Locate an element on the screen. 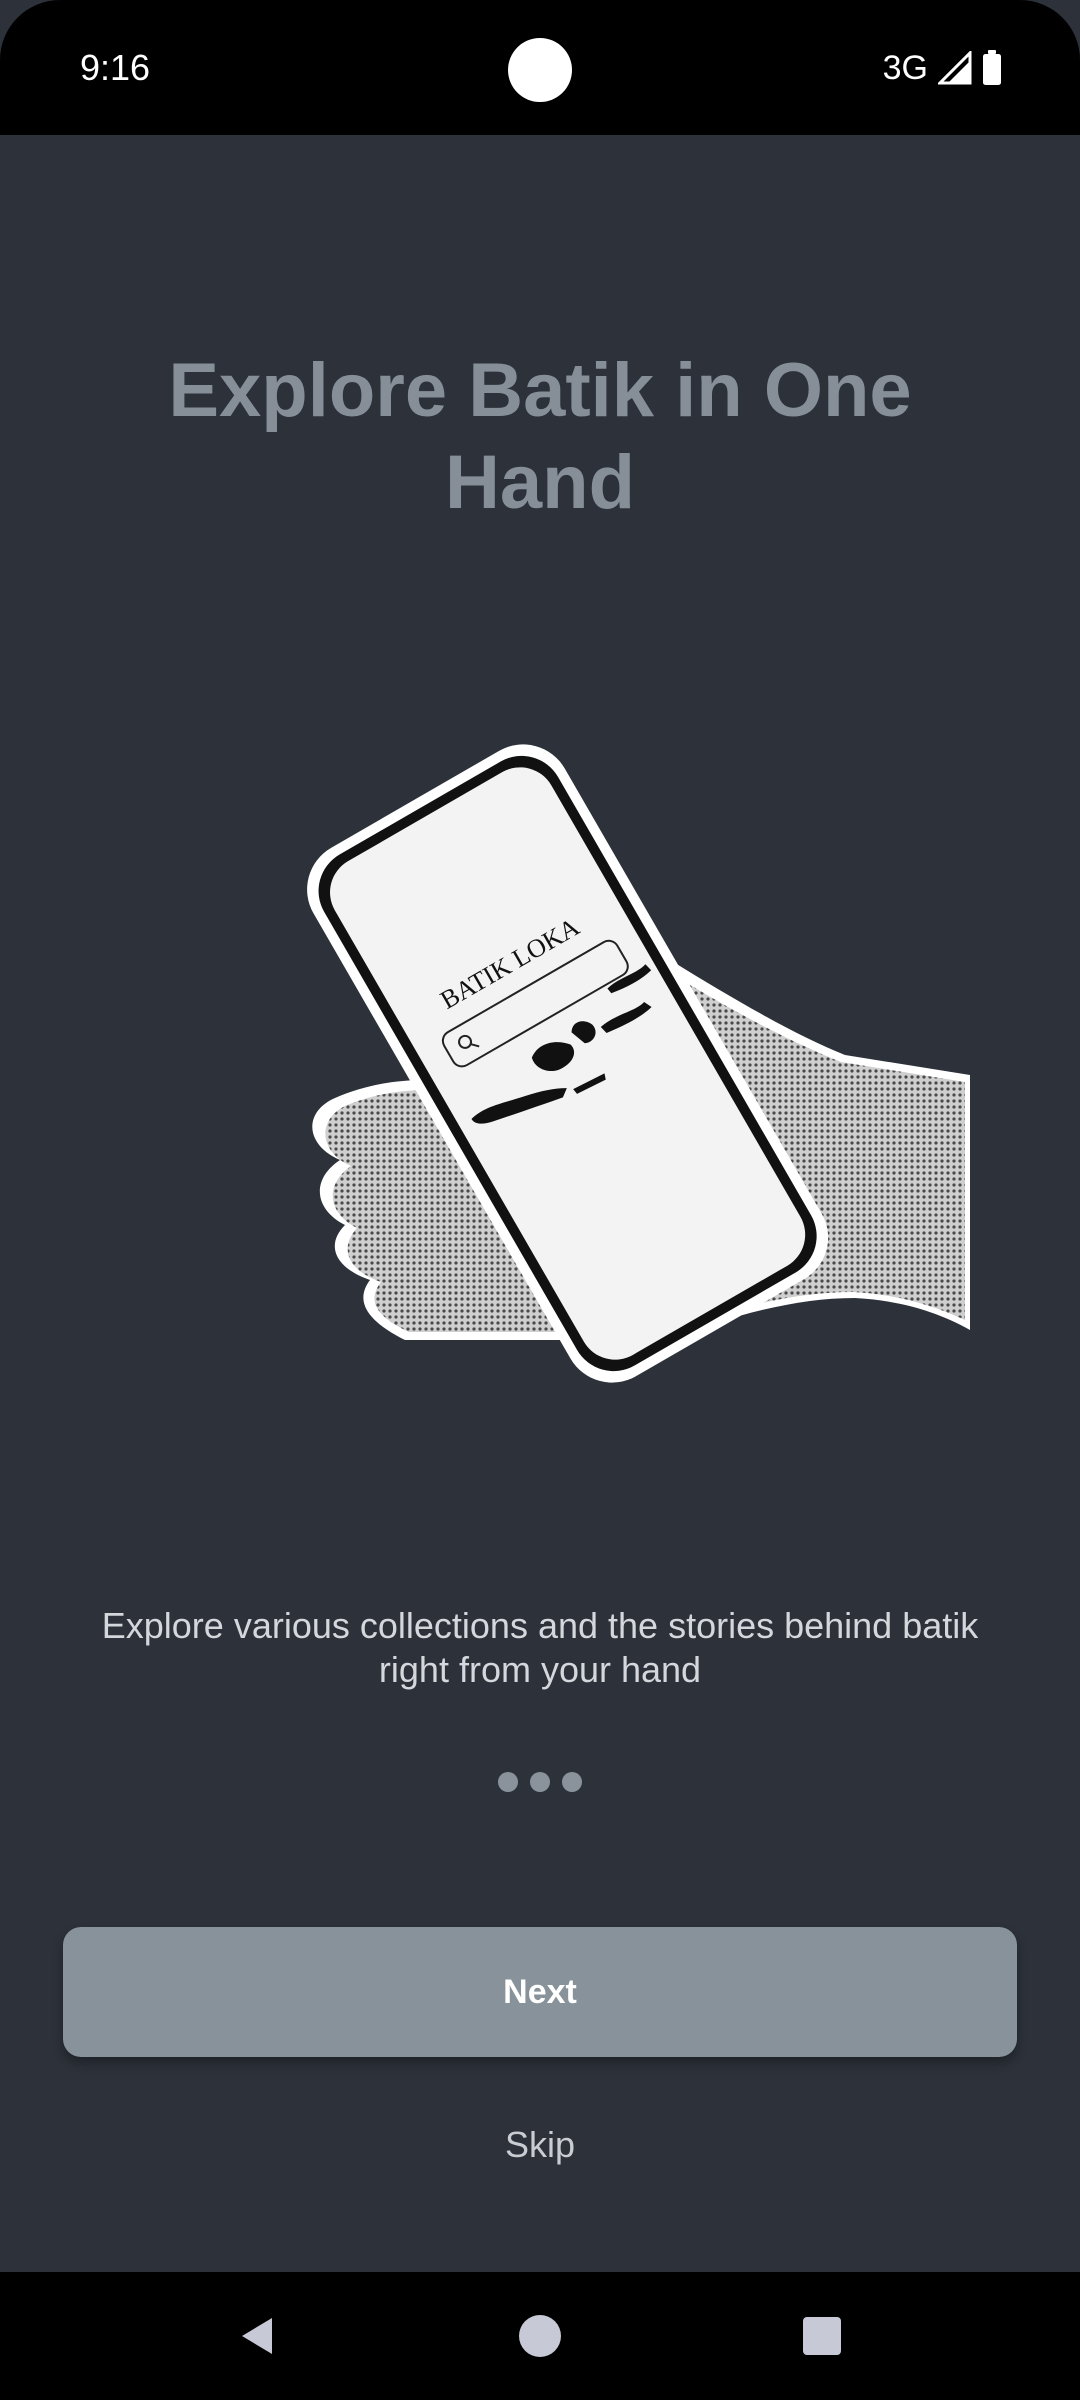  page-title: Explore Batik in One Hand is located at coordinates (540, 436).